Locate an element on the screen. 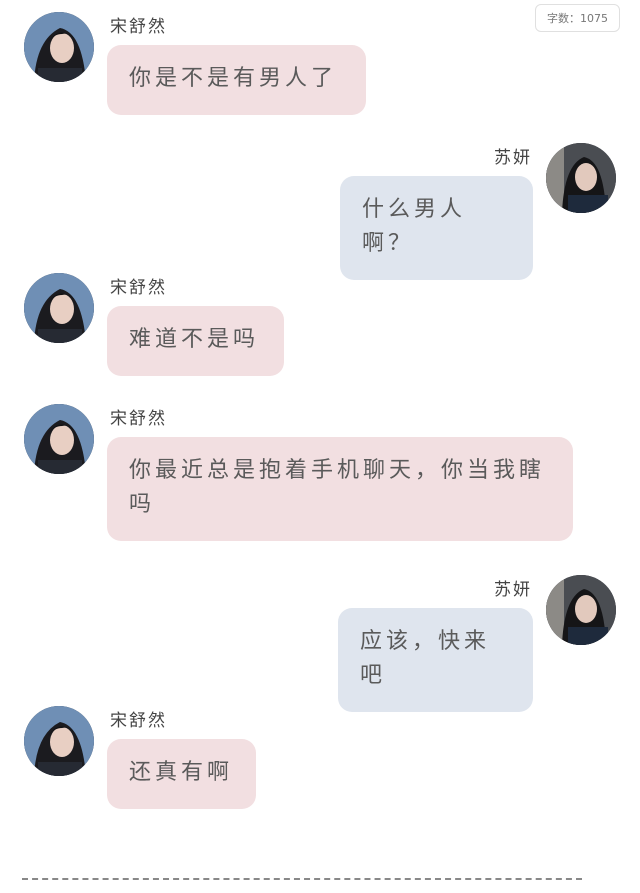 The width and height of the screenshot is (640, 893). dashed-divider is located at coordinates (302, 879).